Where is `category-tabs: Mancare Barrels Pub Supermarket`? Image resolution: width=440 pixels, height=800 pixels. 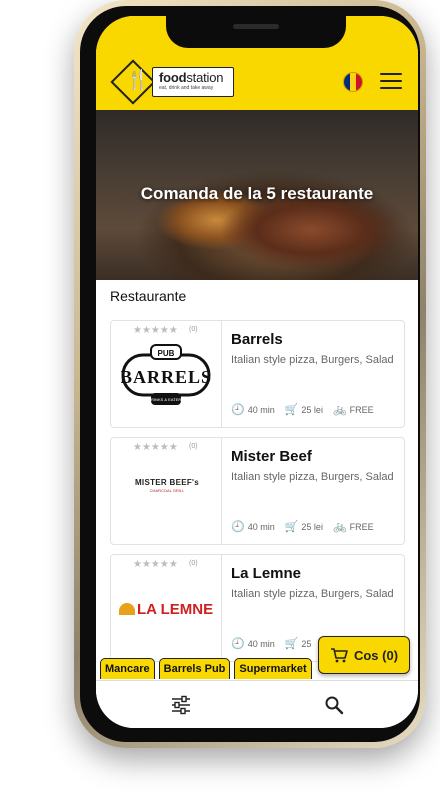 category-tabs: Mancare Barrels Pub Supermarket is located at coordinates (206, 668).